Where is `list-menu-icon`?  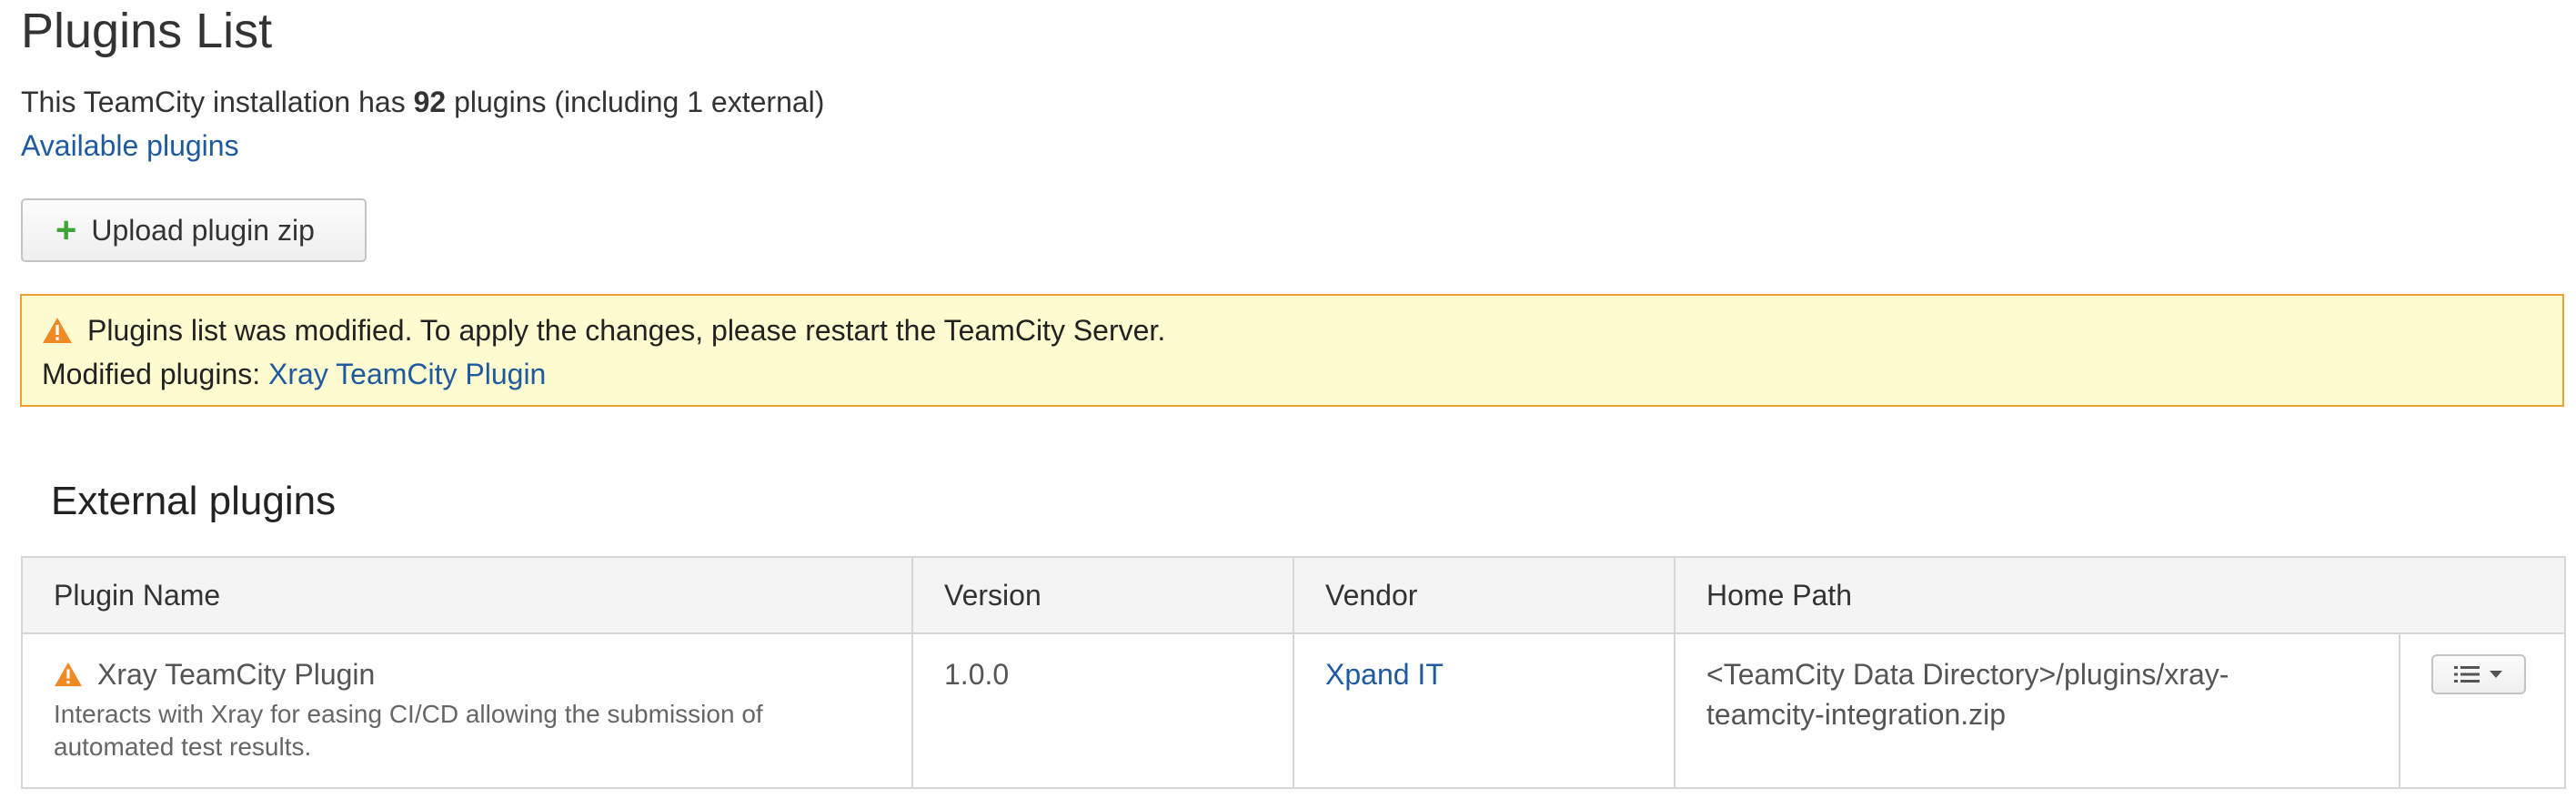
list-menu-icon is located at coordinates (2467, 675).